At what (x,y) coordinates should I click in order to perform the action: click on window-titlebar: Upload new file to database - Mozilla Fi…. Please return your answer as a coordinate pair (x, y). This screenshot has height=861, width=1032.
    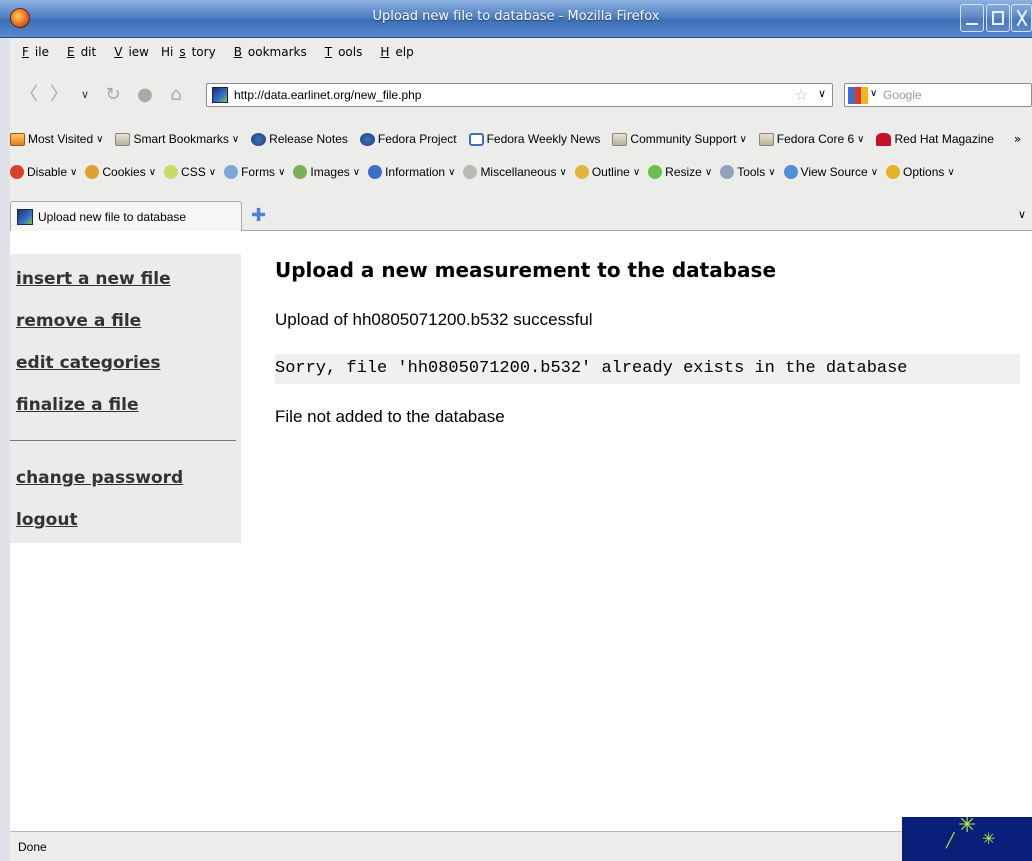
    Looking at the image, I should click on (516, 19).